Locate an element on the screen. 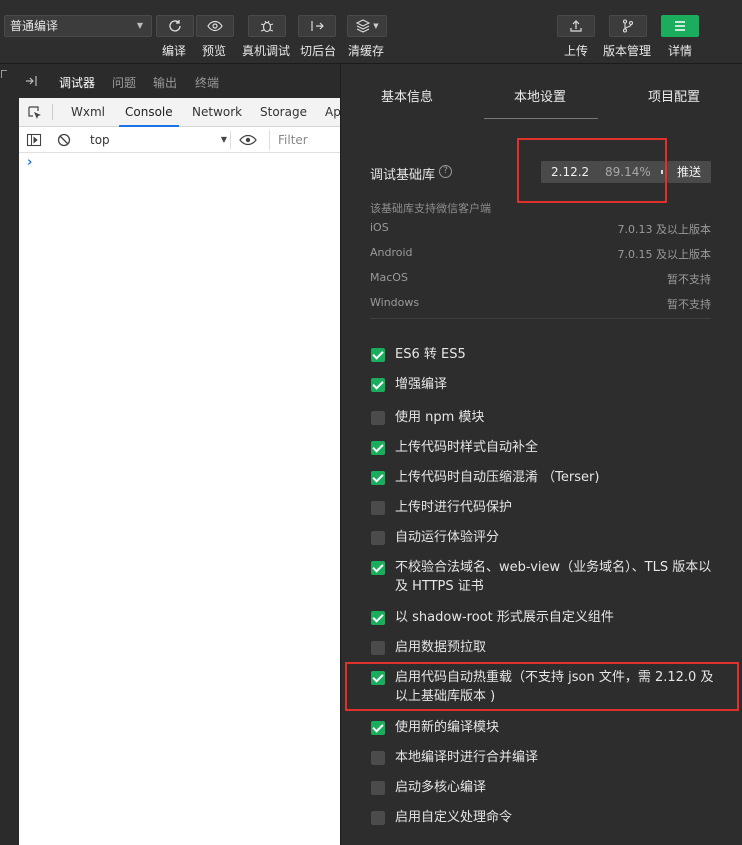 The image size is (742, 845). compile-button is located at coordinates (175, 26).